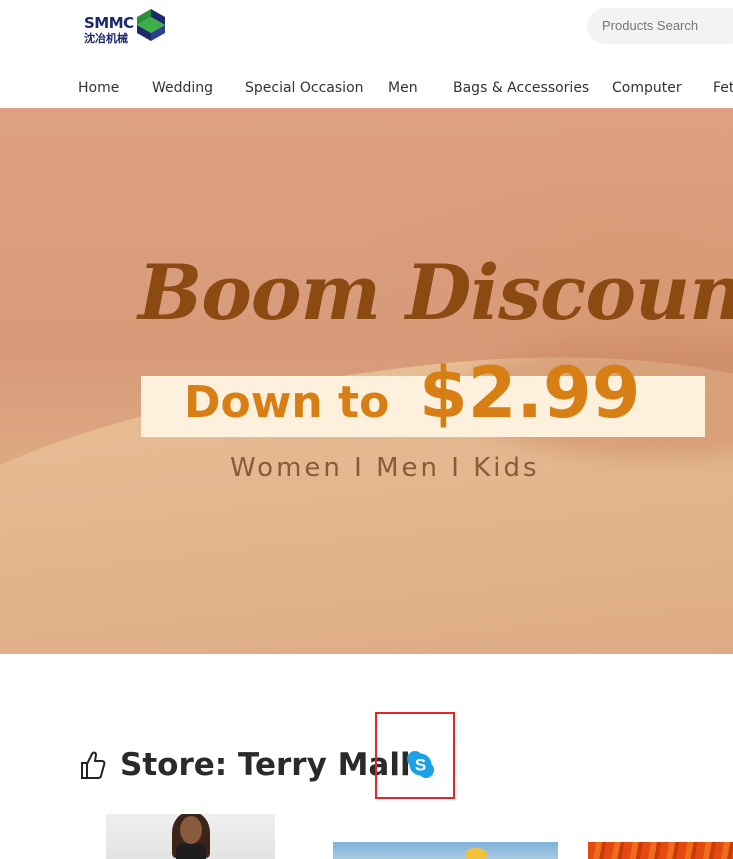  I want to click on skype-contact-button: S, so click(420, 764).